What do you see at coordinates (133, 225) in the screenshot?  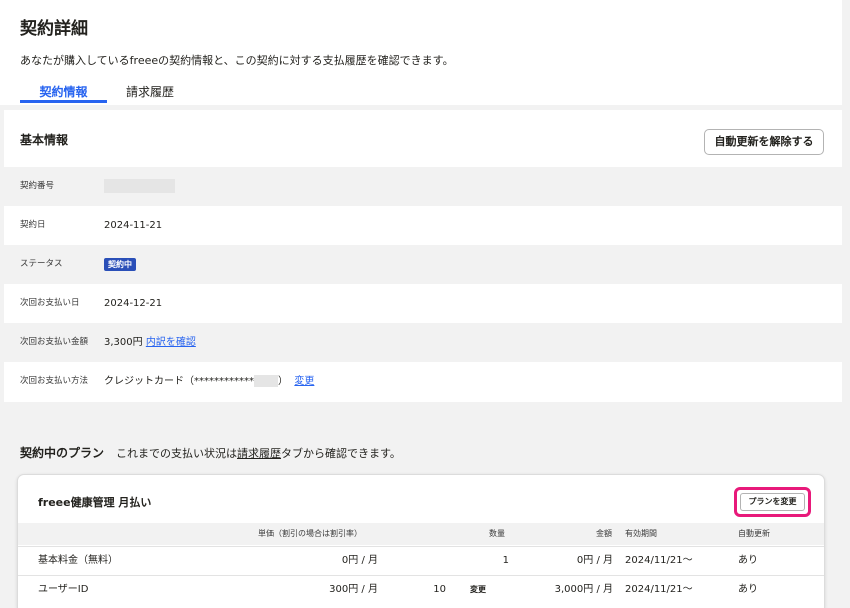 I see `contract-date-value: 2024-11-21` at bounding box center [133, 225].